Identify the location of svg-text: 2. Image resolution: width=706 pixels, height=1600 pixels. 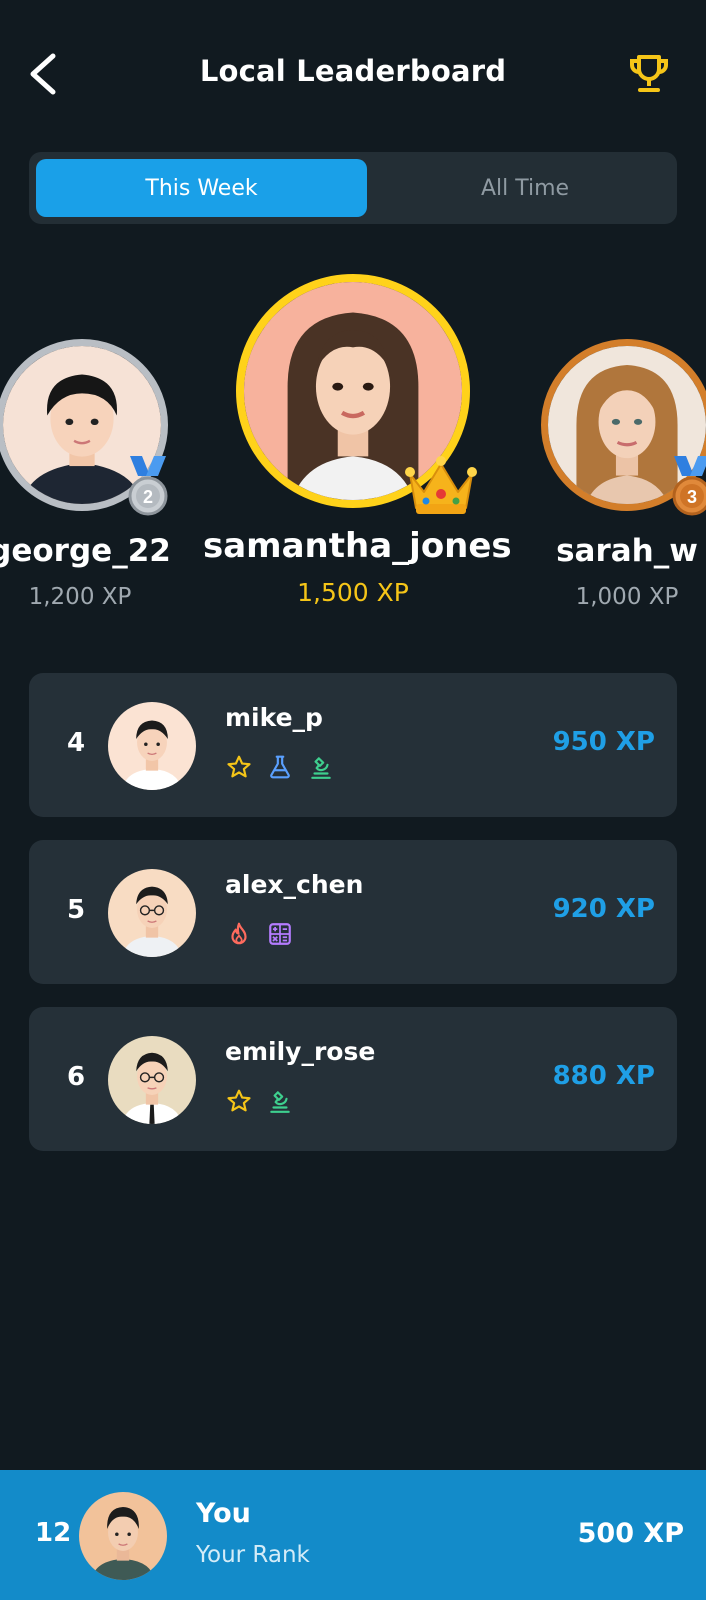
(148, 497).